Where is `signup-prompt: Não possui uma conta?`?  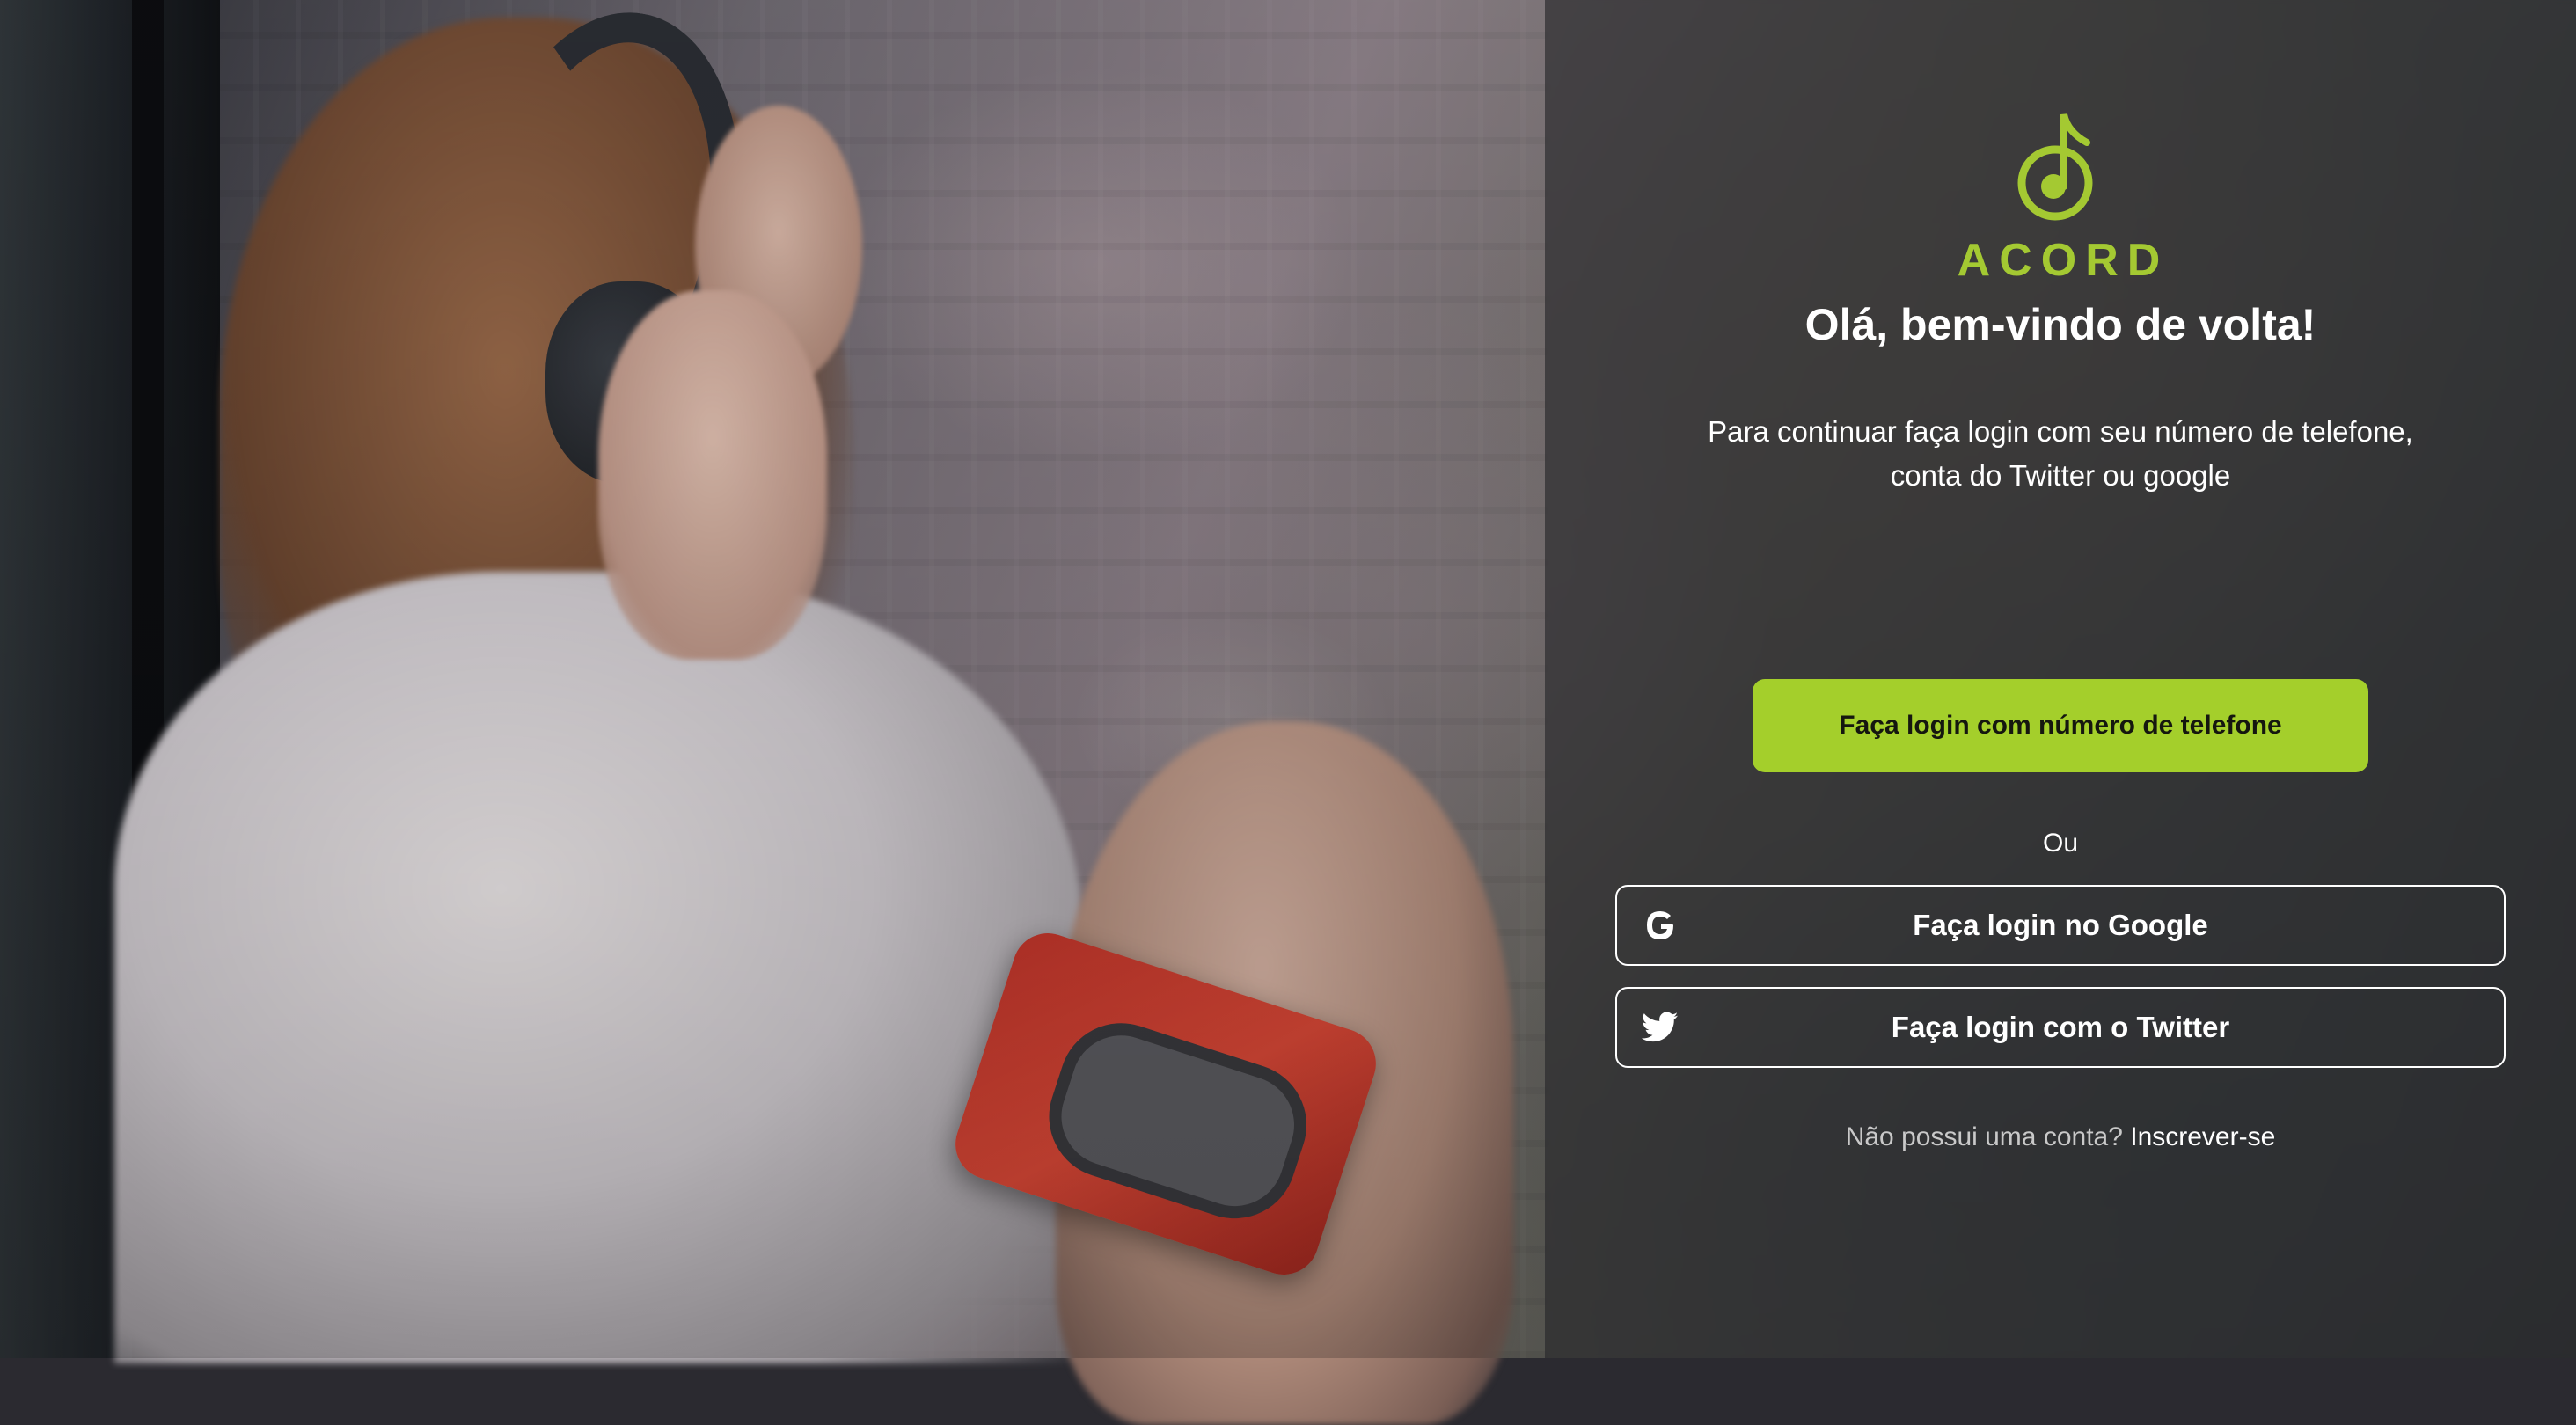
signup-prompt: Não possui uma conta? is located at coordinates (1988, 1136).